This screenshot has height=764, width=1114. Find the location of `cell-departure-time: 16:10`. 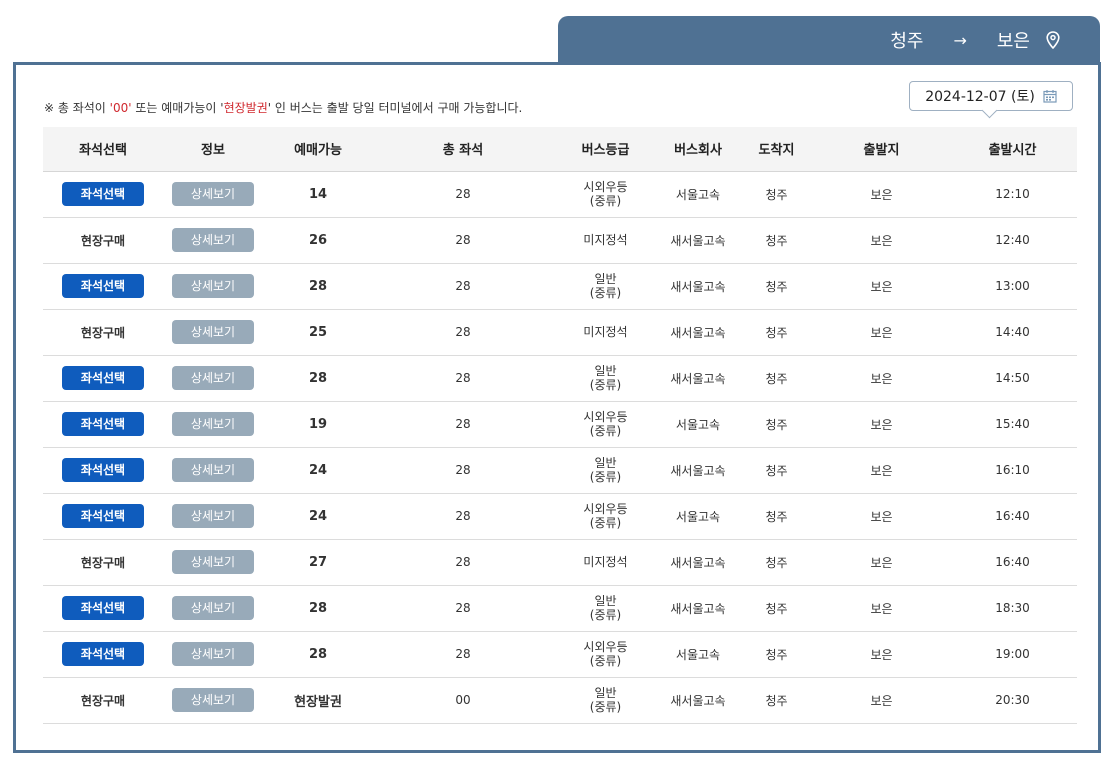

cell-departure-time: 16:10 is located at coordinates (1012, 470).